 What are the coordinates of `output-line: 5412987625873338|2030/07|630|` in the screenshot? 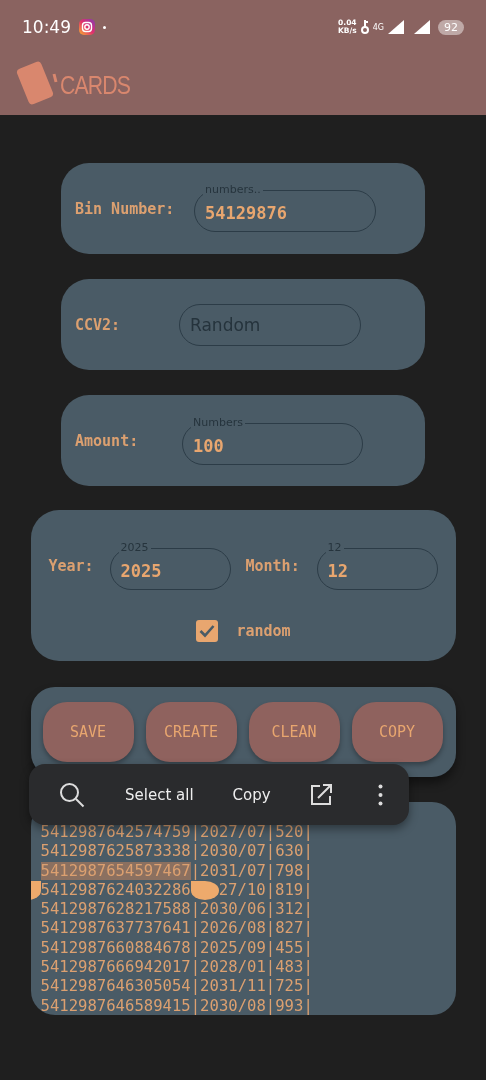 It's located at (176, 852).